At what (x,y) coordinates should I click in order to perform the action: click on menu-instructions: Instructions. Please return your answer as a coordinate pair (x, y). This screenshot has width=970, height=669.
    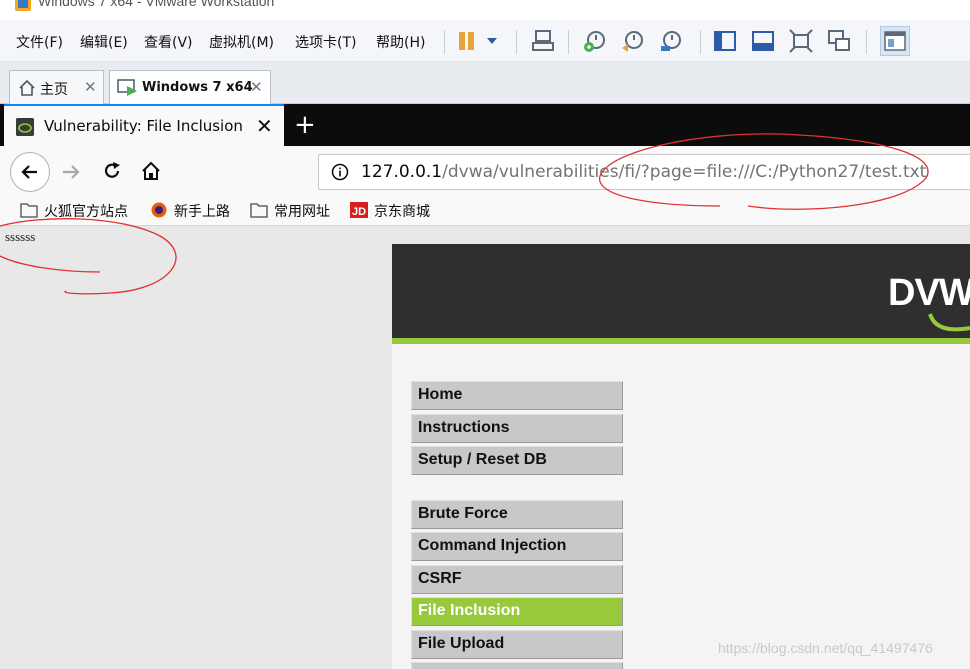
    Looking at the image, I should click on (517, 428).